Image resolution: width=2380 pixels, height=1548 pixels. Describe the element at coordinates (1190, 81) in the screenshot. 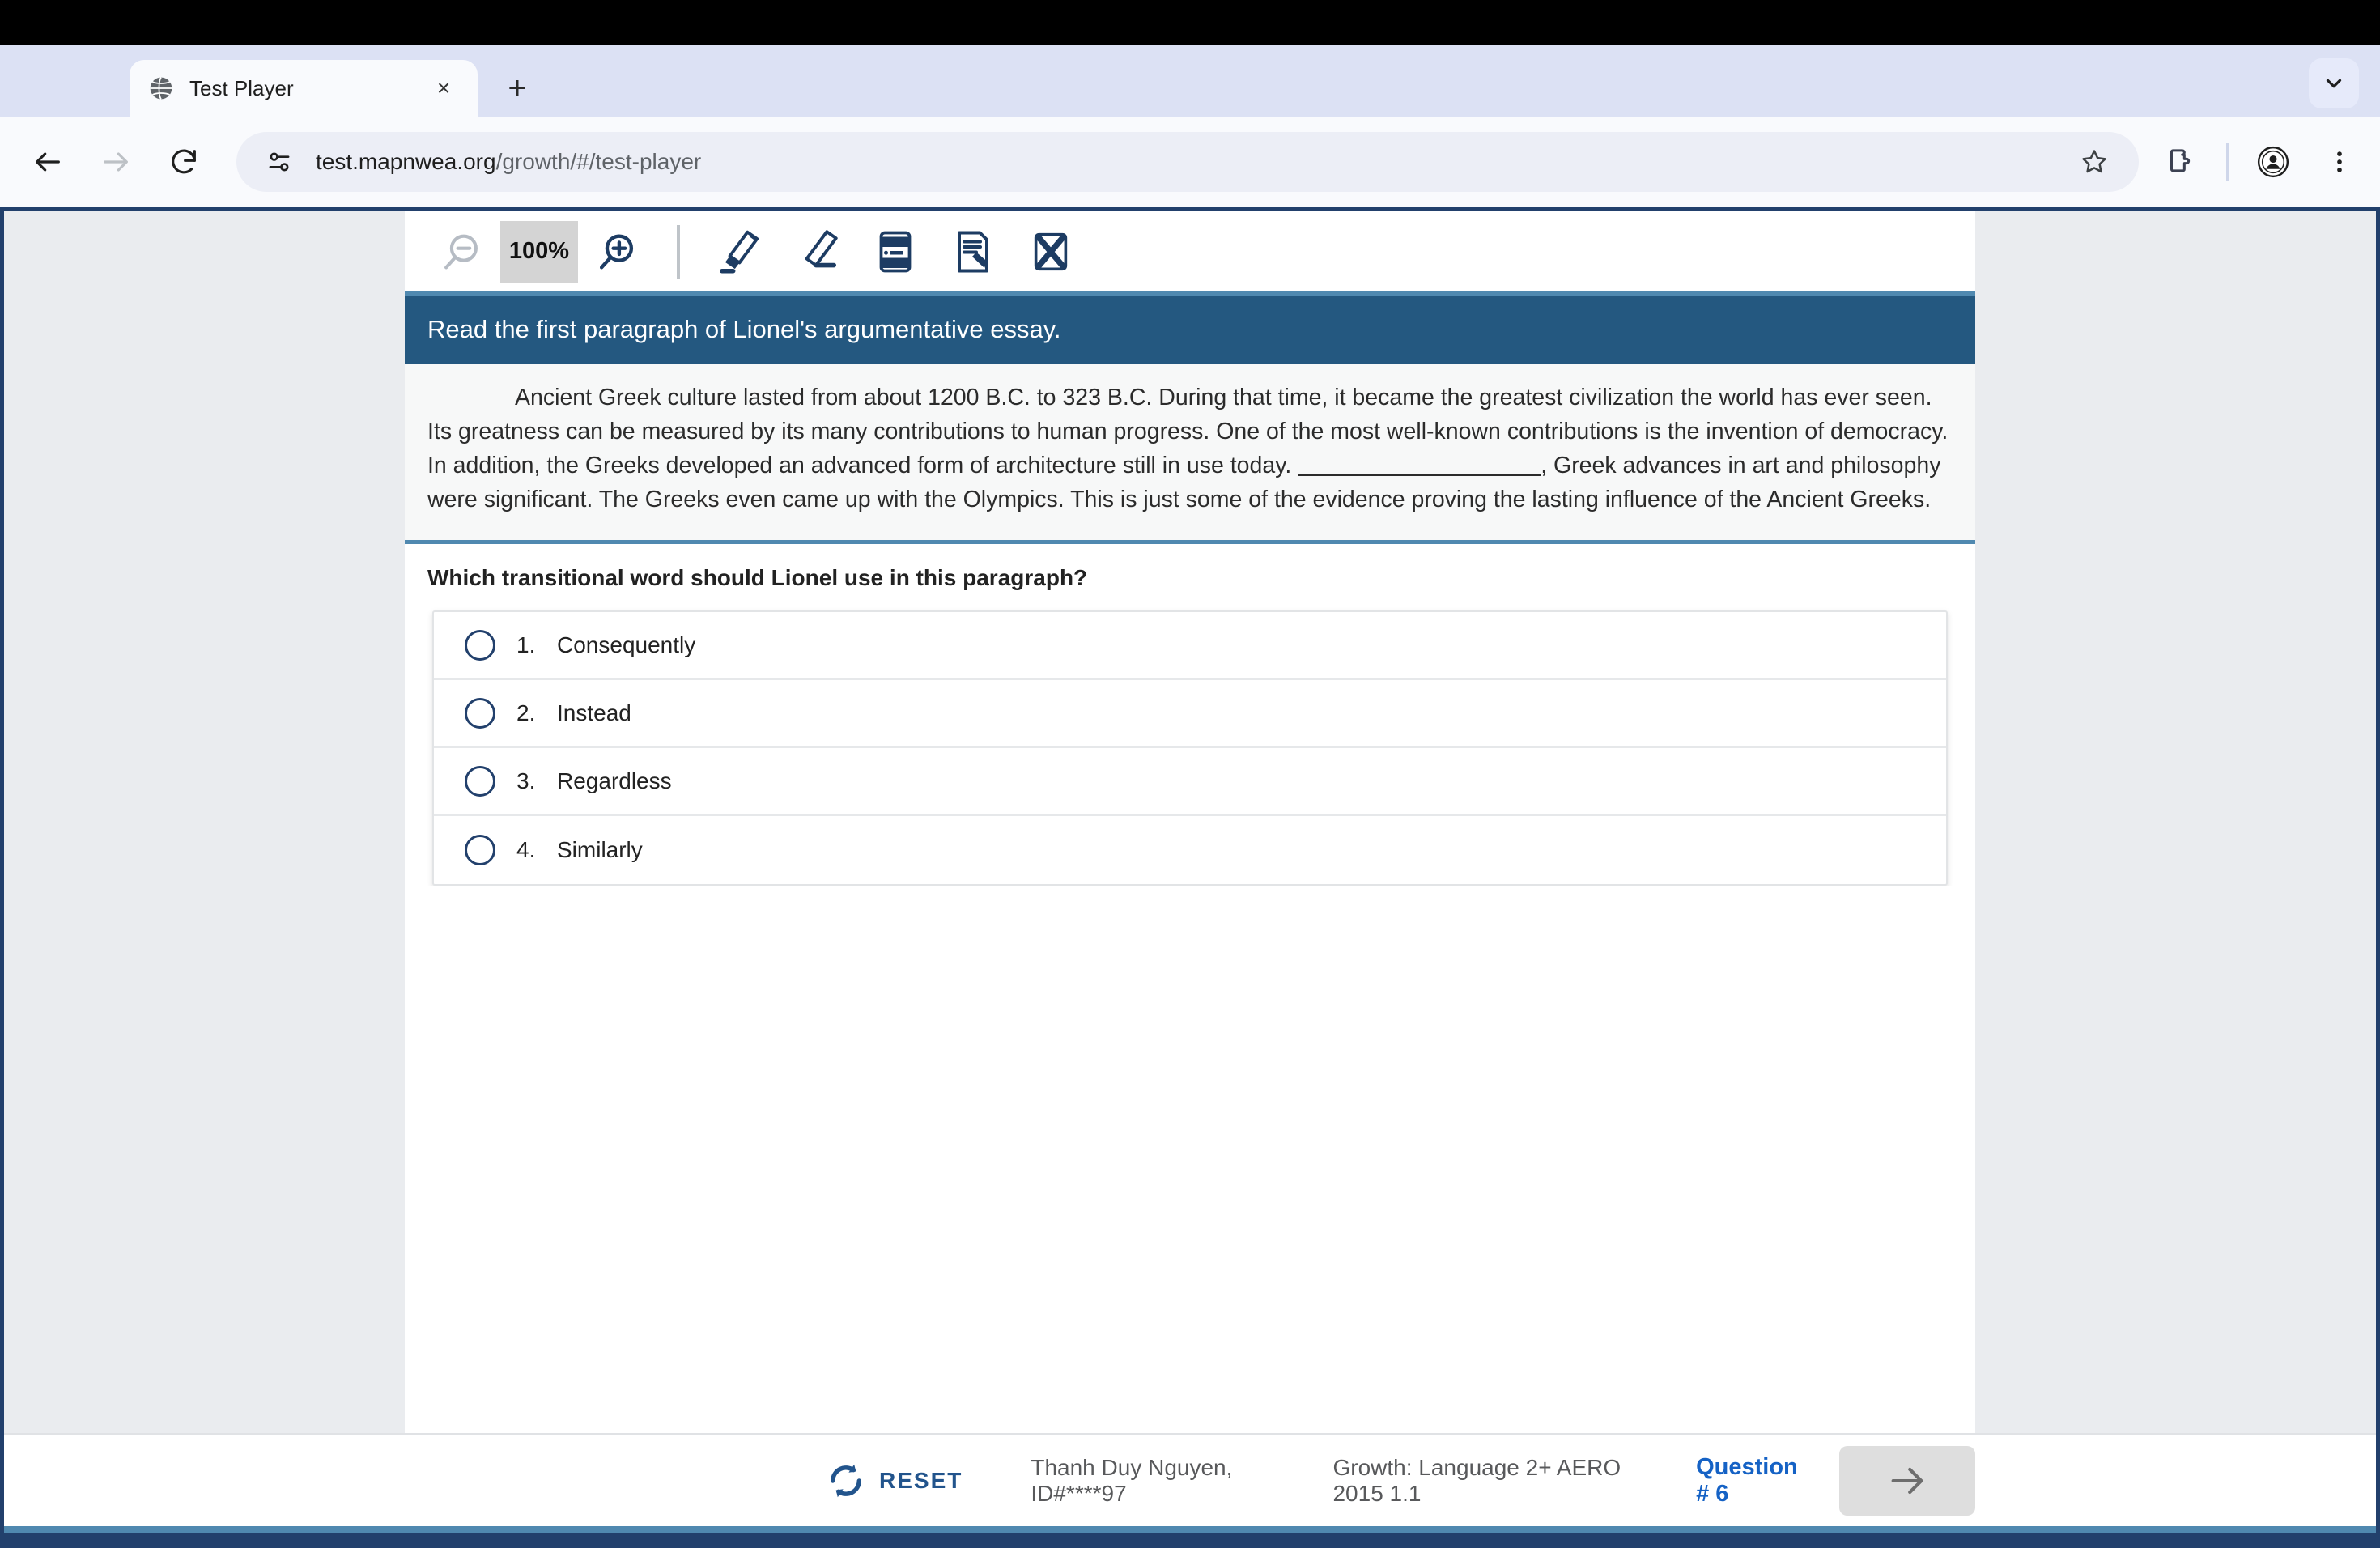

I see `tab-strip: Test Player × +` at that location.